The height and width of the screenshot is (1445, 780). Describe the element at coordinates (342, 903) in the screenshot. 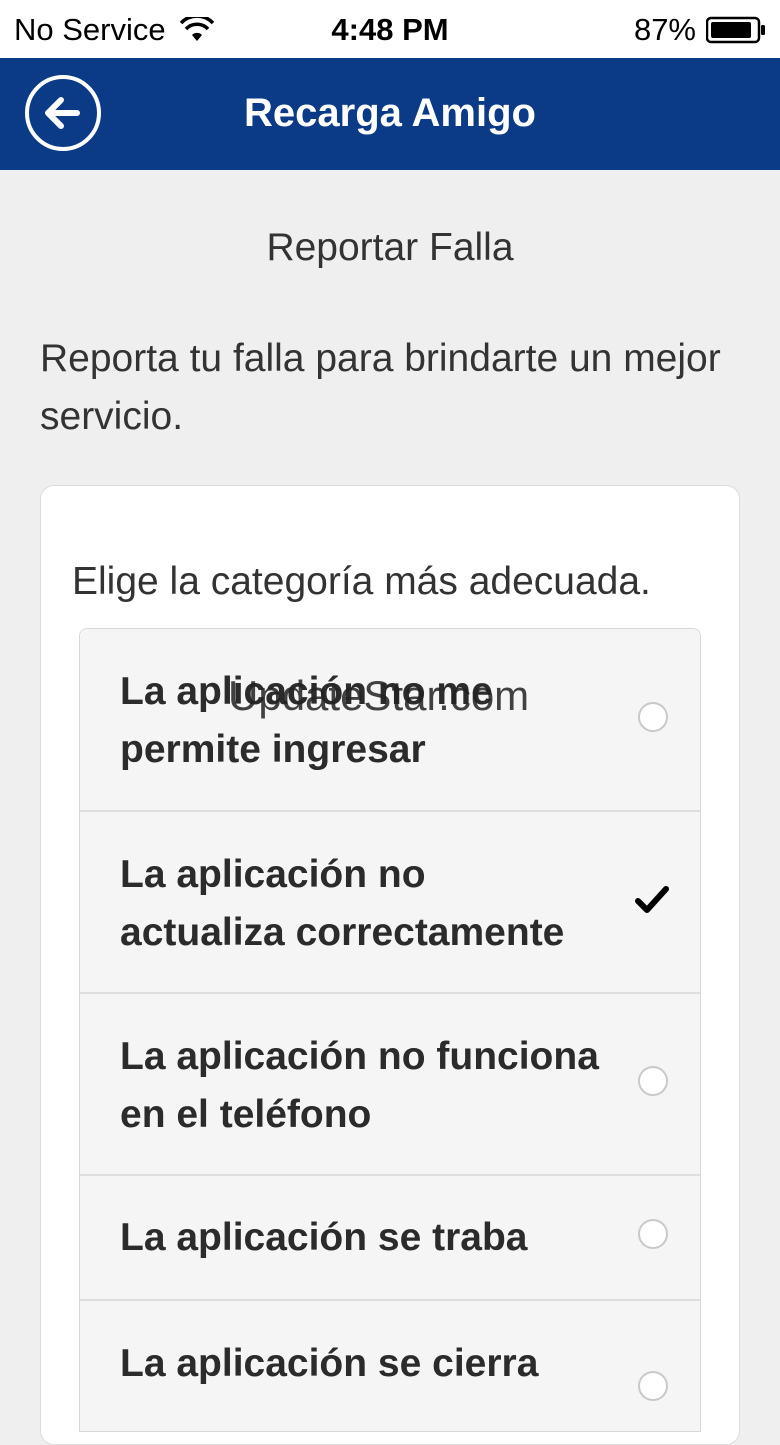

I see `option-label: La aplicación no actualiza correctamente` at that location.